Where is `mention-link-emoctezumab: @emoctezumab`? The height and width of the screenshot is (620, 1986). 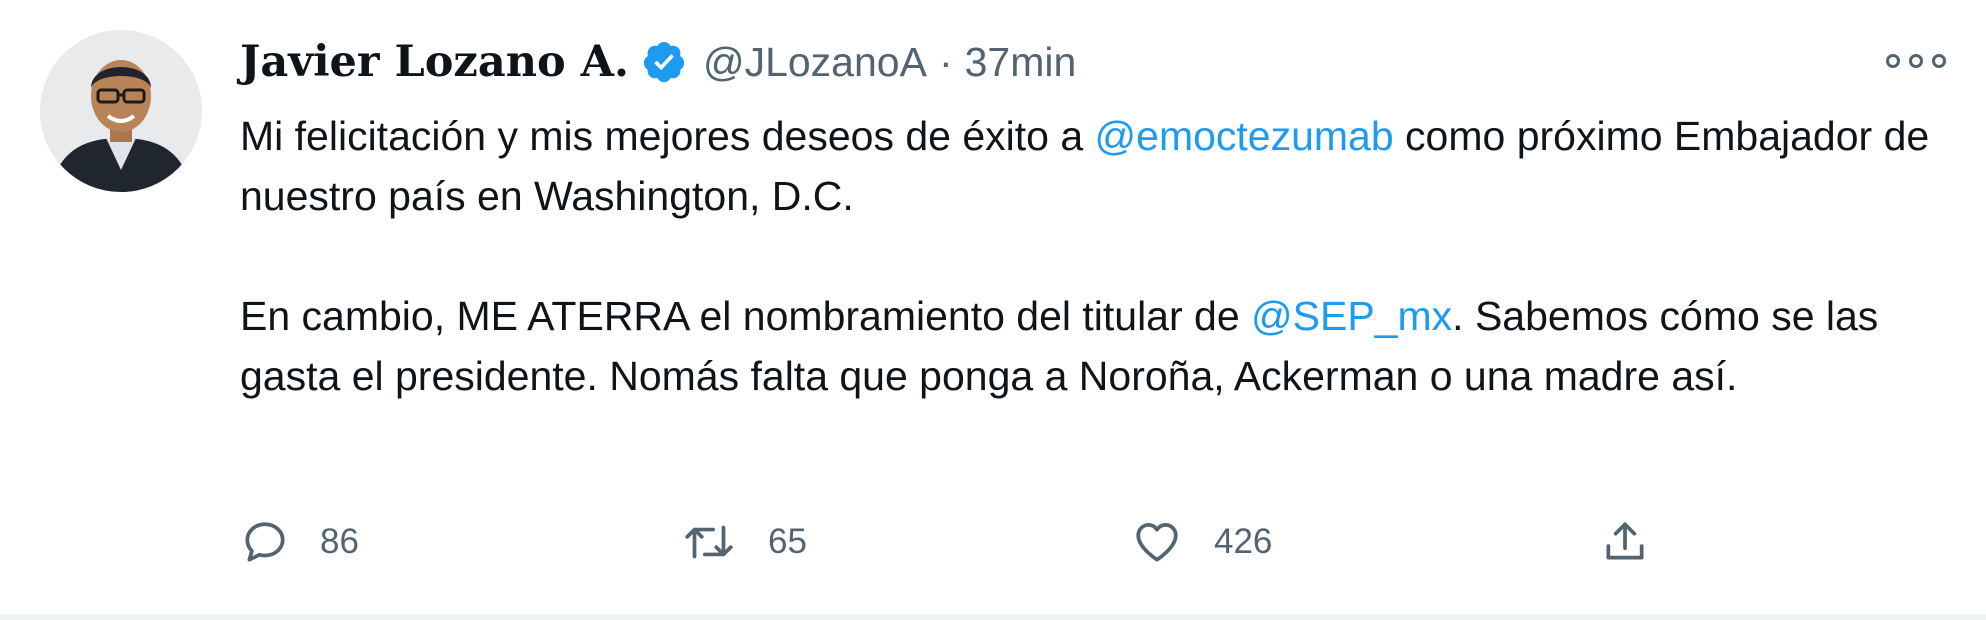 mention-link-emoctezumab: @emoctezumab is located at coordinates (1244, 136).